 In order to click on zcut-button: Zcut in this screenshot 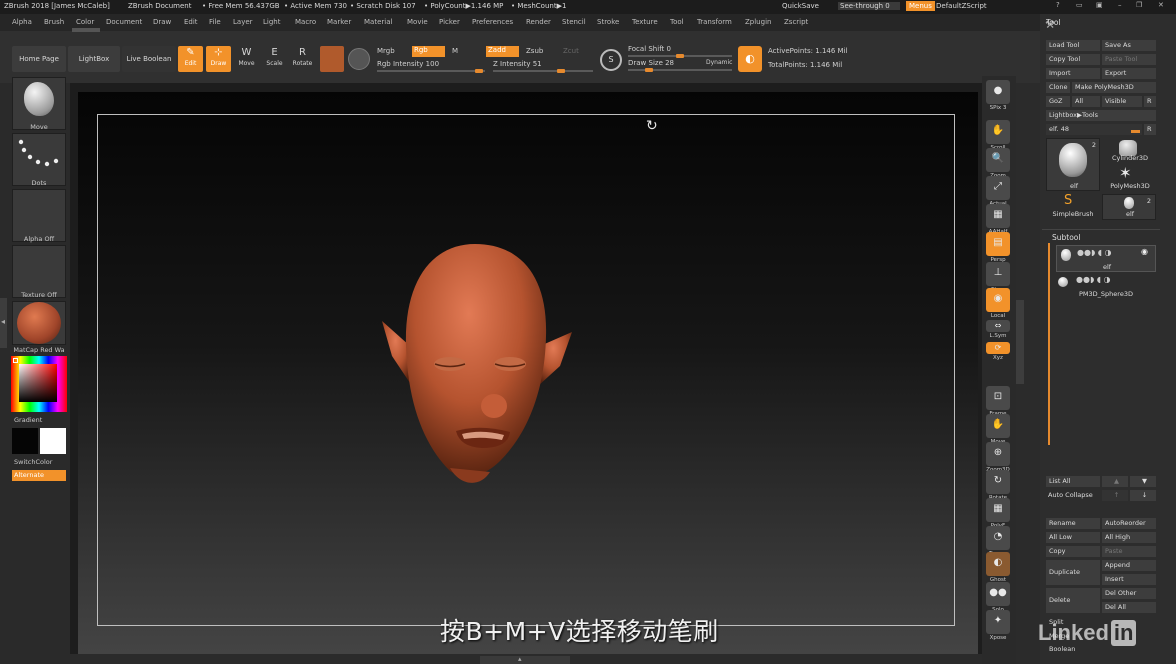, I will do `click(571, 51)`.